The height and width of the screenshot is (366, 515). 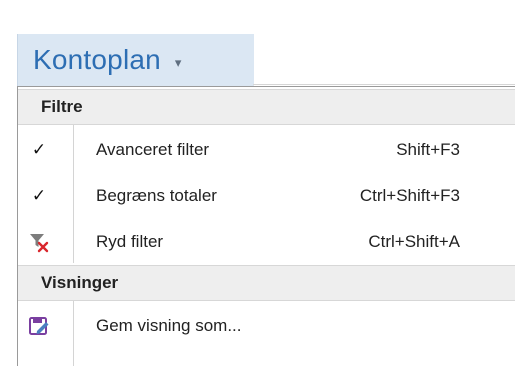 What do you see at coordinates (266, 242) in the screenshot?
I see `menu-item-ryd-filter: Ryd filter Ctrl+Shift+A` at bounding box center [266, 242].